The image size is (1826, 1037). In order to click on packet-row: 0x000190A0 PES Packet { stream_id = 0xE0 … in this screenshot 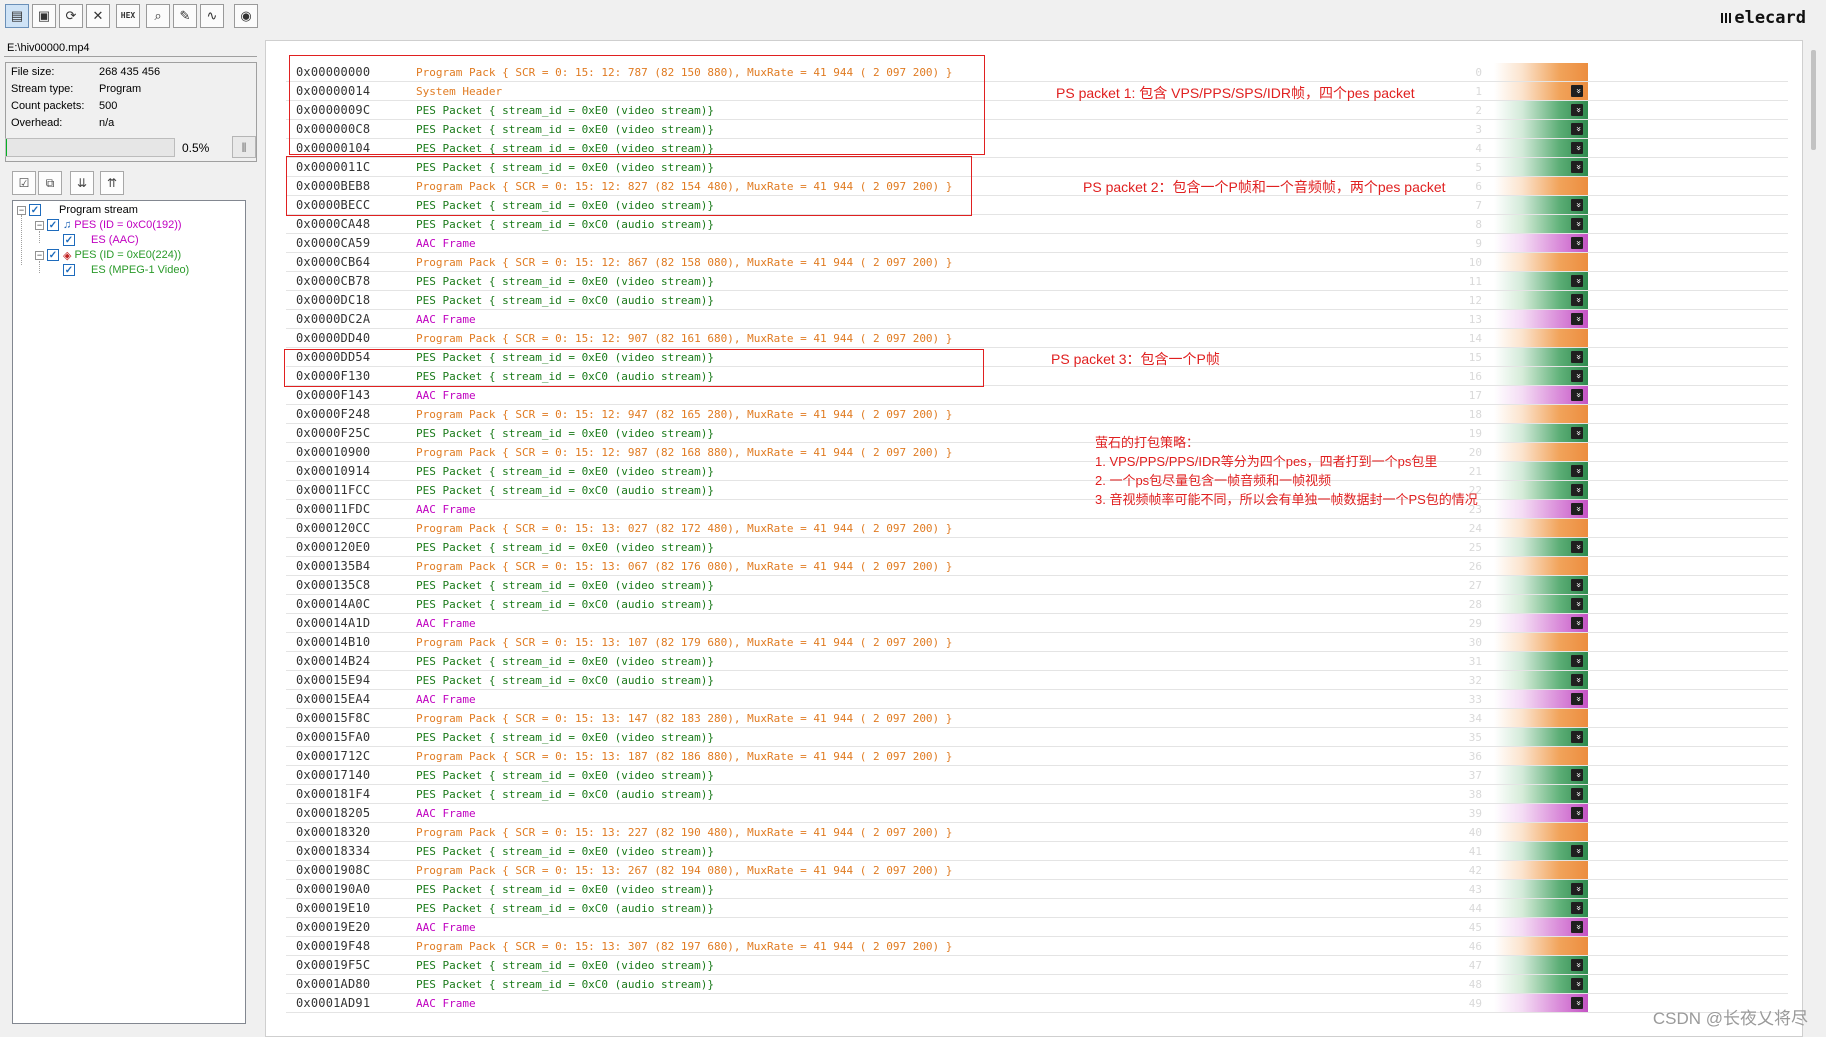, I will do `click(1037, 889)`.